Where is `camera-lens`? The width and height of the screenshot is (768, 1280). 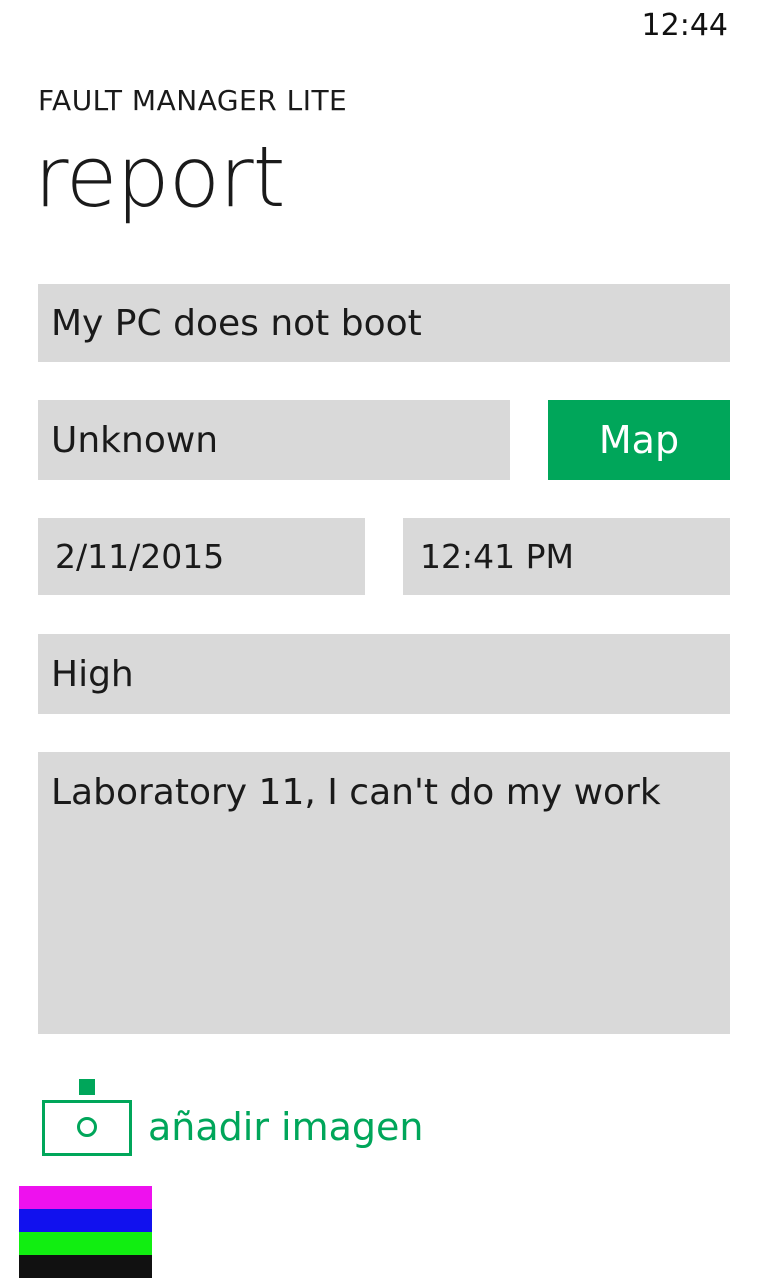
camera-lens is located at coordinates (87, 1127).